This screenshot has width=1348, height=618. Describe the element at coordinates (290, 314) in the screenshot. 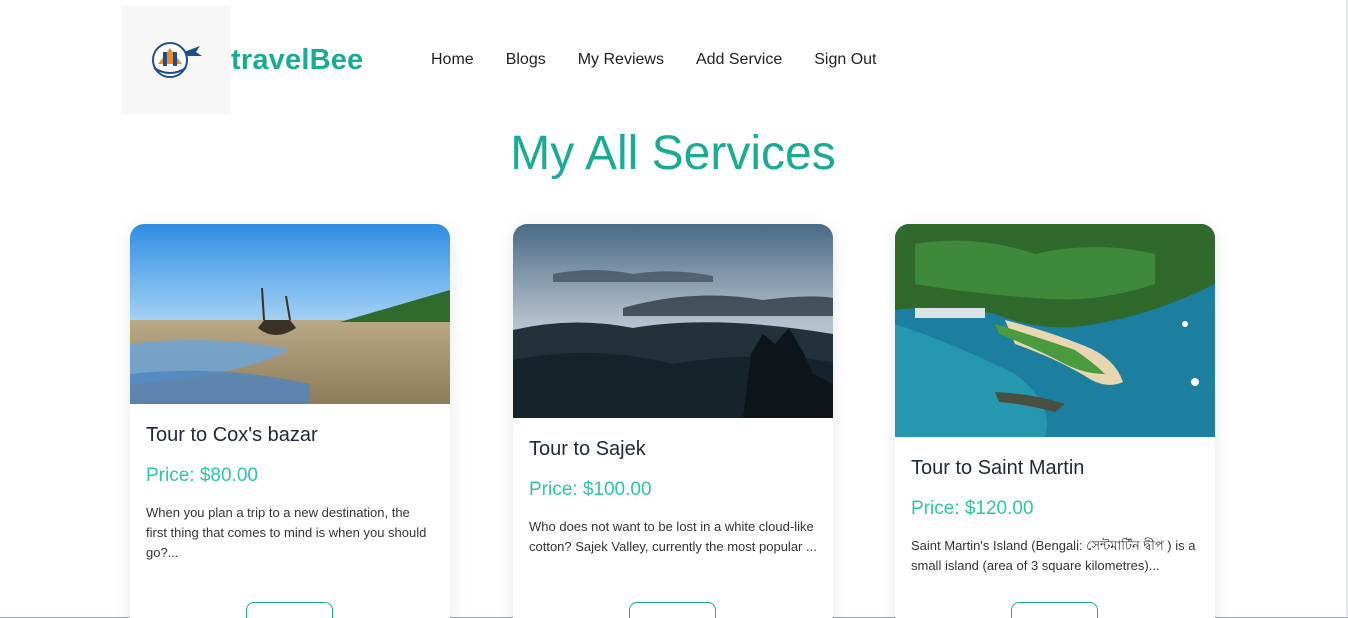

I see `beach-boat-image` at that location.